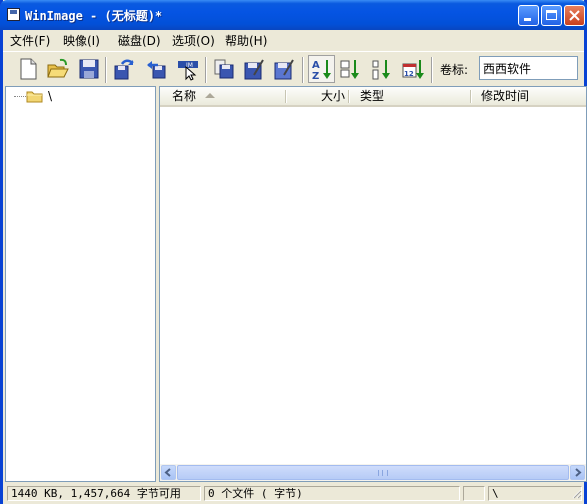 This screenshot has width=587, height=504. Describe the element at coordinates (315, 76) in the screenshot. I see `svg-text: Z` at that location.